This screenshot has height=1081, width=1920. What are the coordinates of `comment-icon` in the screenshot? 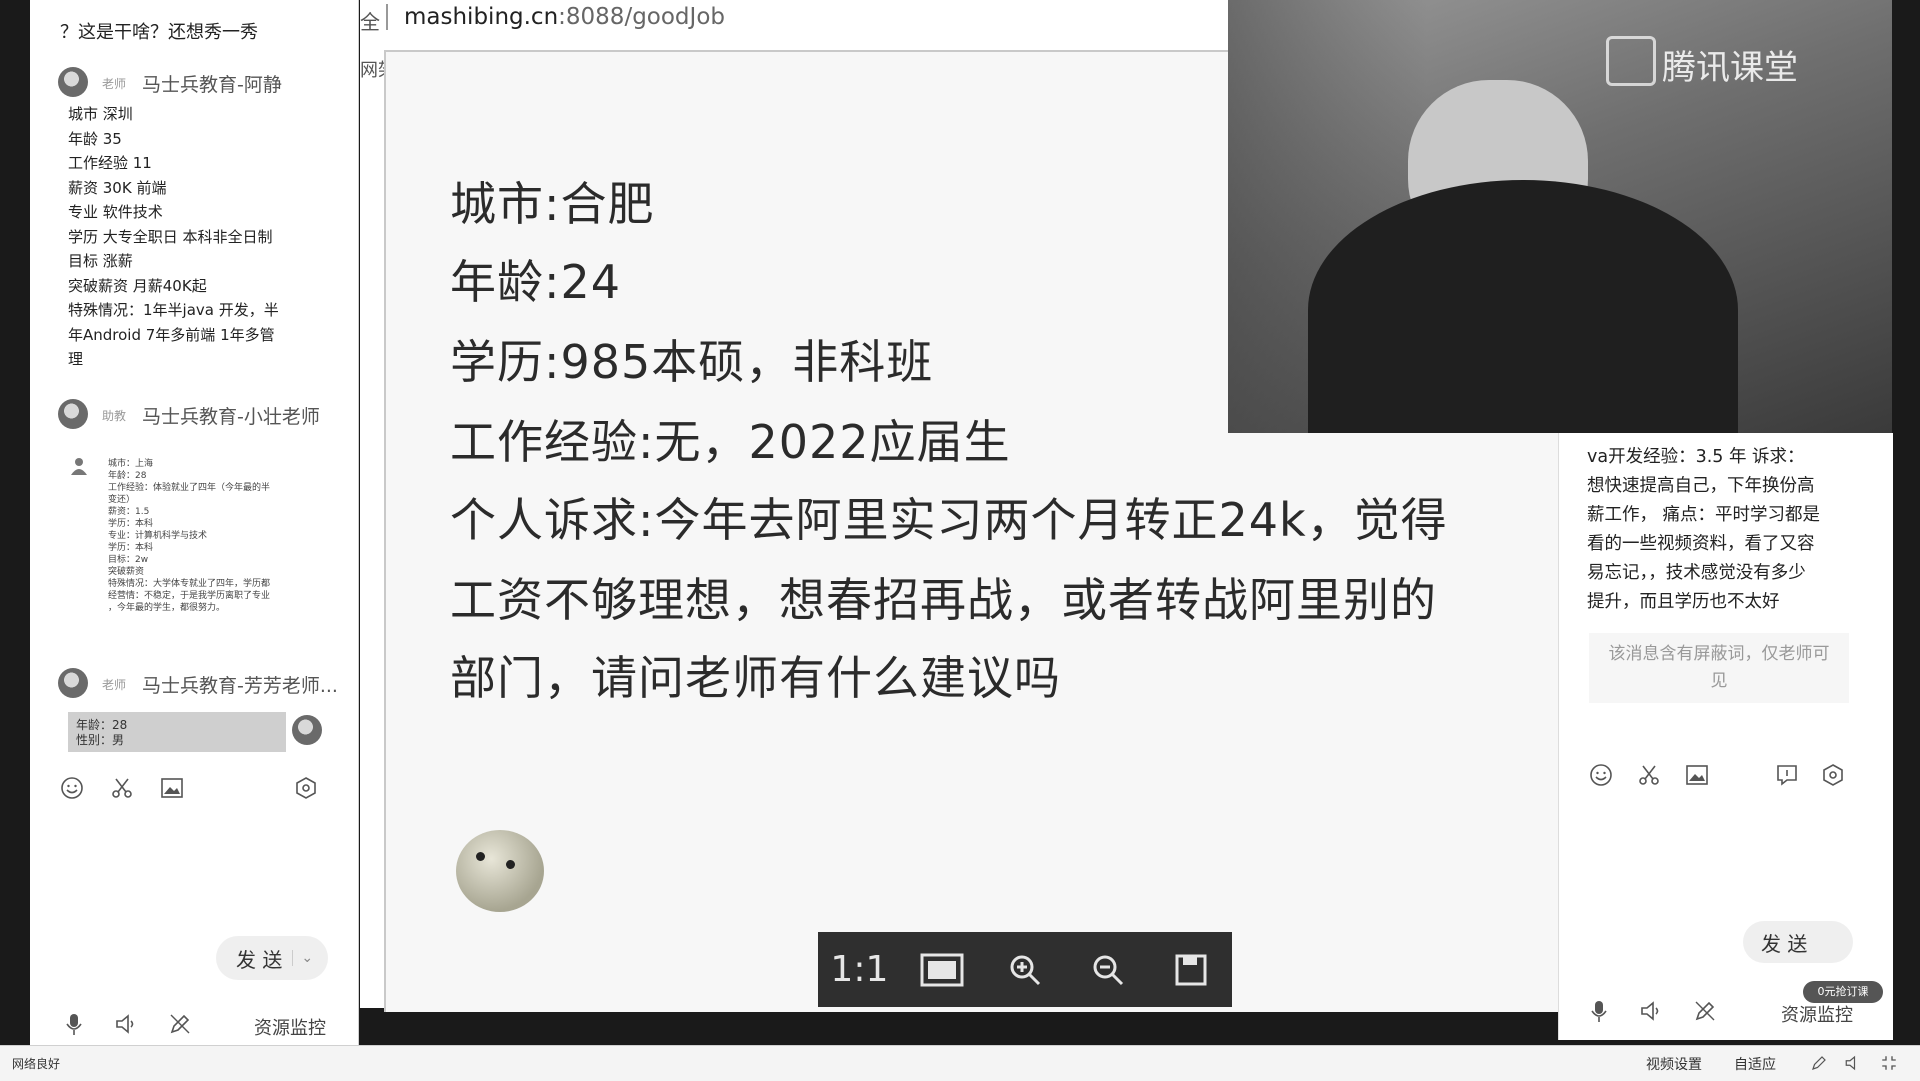 It's located at (1787, 775).